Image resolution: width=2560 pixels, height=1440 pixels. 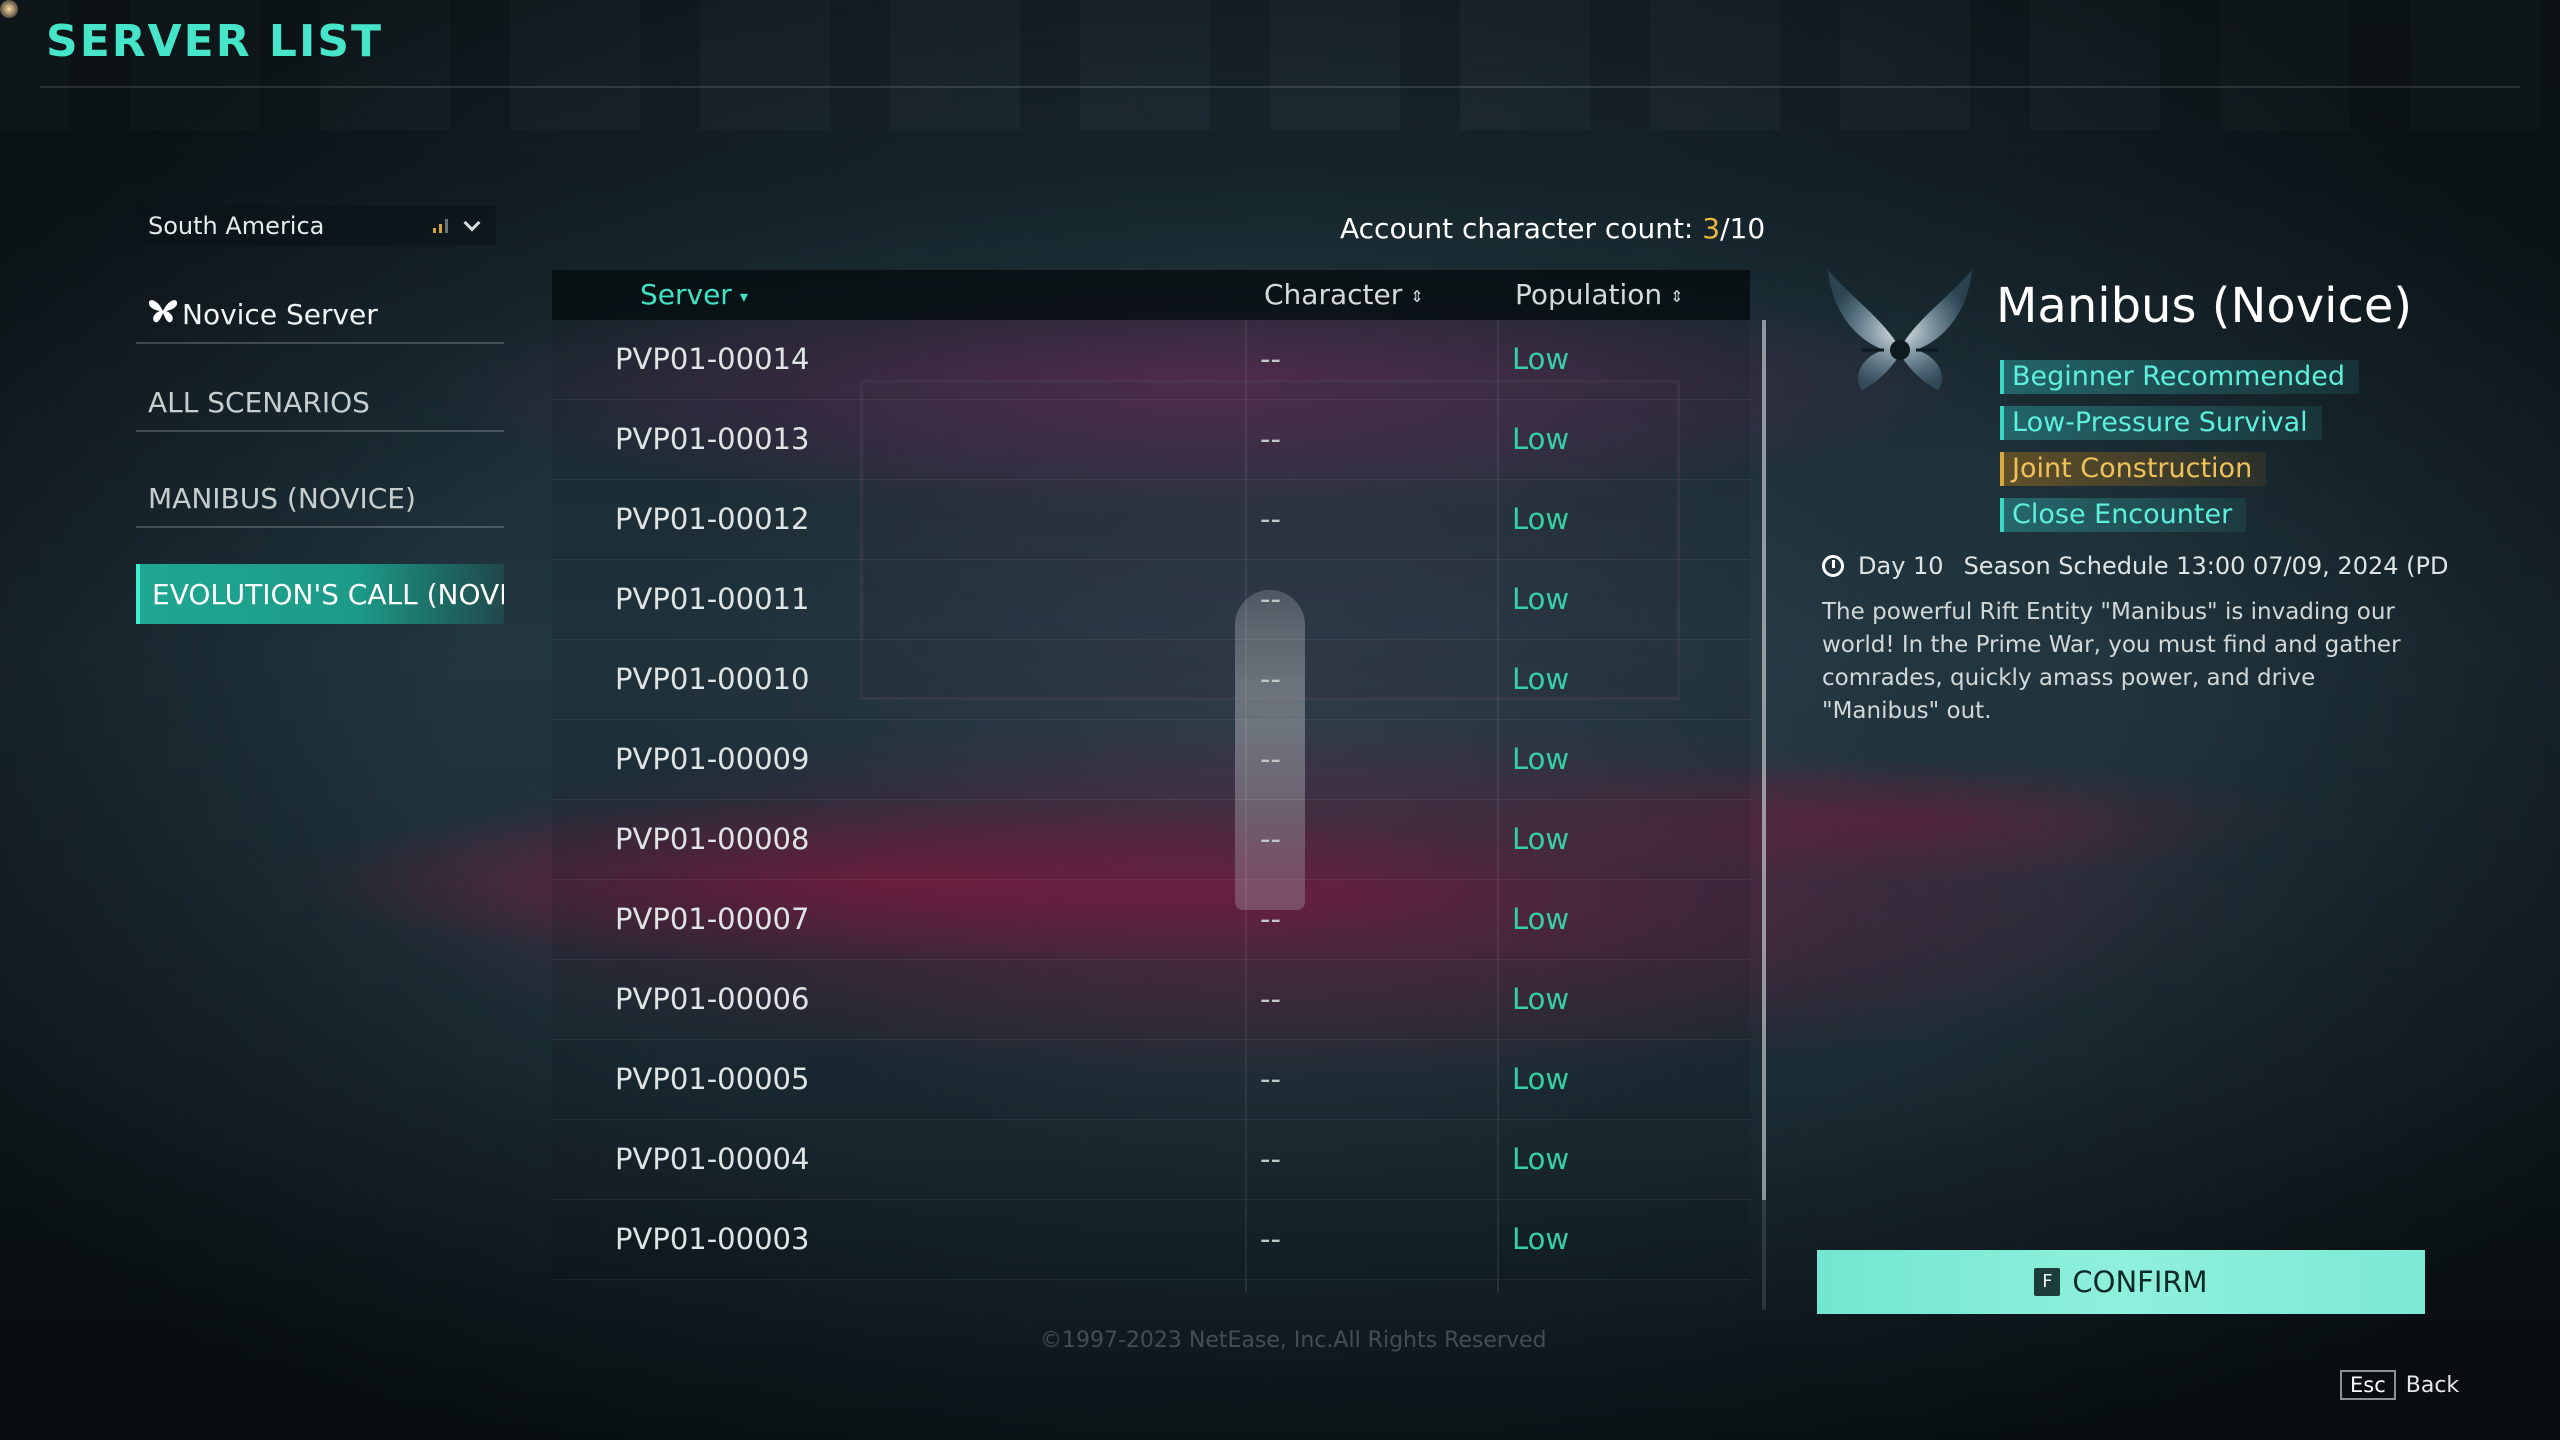 I want to click on sidebar-item-evolutions-call: EVOLUTION'S CALL (NOVI, so click(x=320, y=594).